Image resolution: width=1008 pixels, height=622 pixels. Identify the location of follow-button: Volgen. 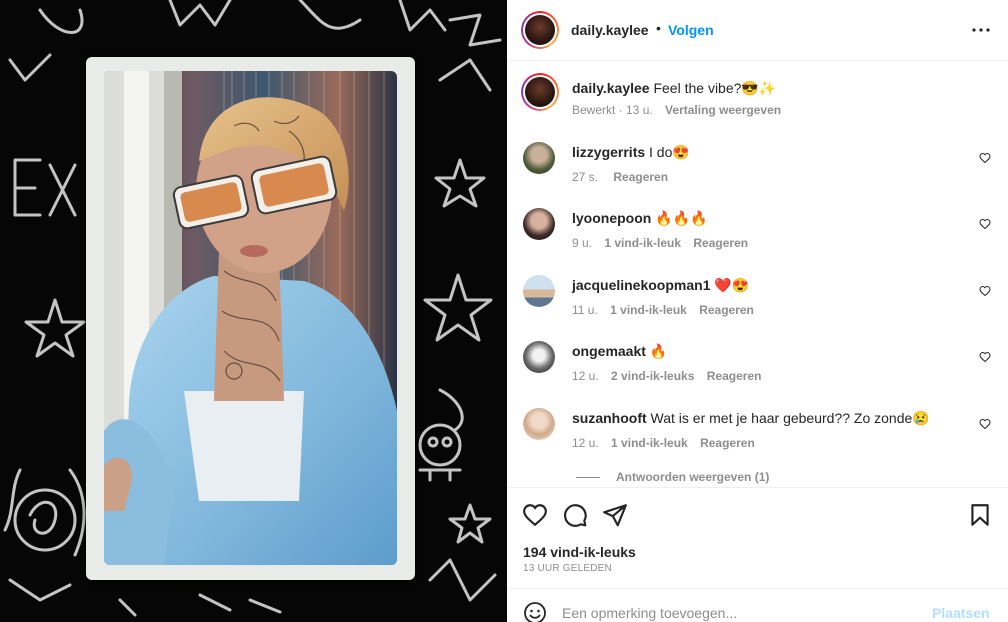
(691, 30).